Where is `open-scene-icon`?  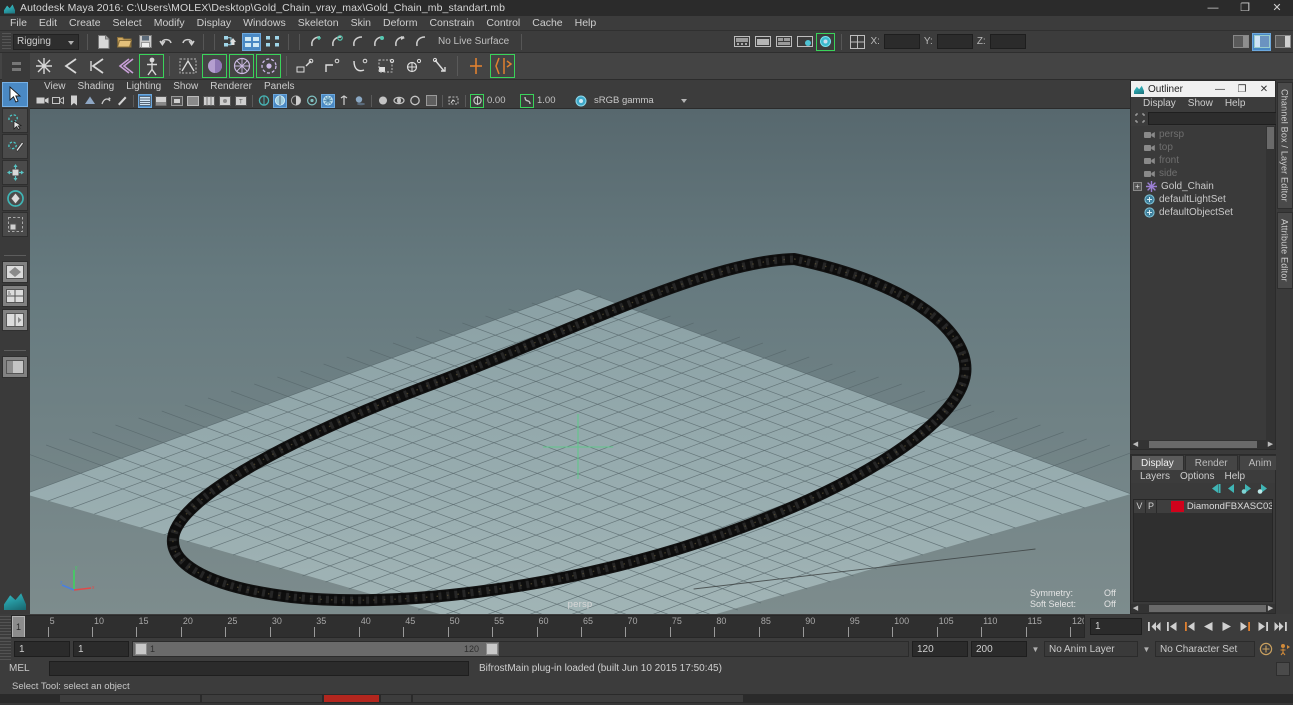
open-scene-icon is located at coordinates (124, 42).